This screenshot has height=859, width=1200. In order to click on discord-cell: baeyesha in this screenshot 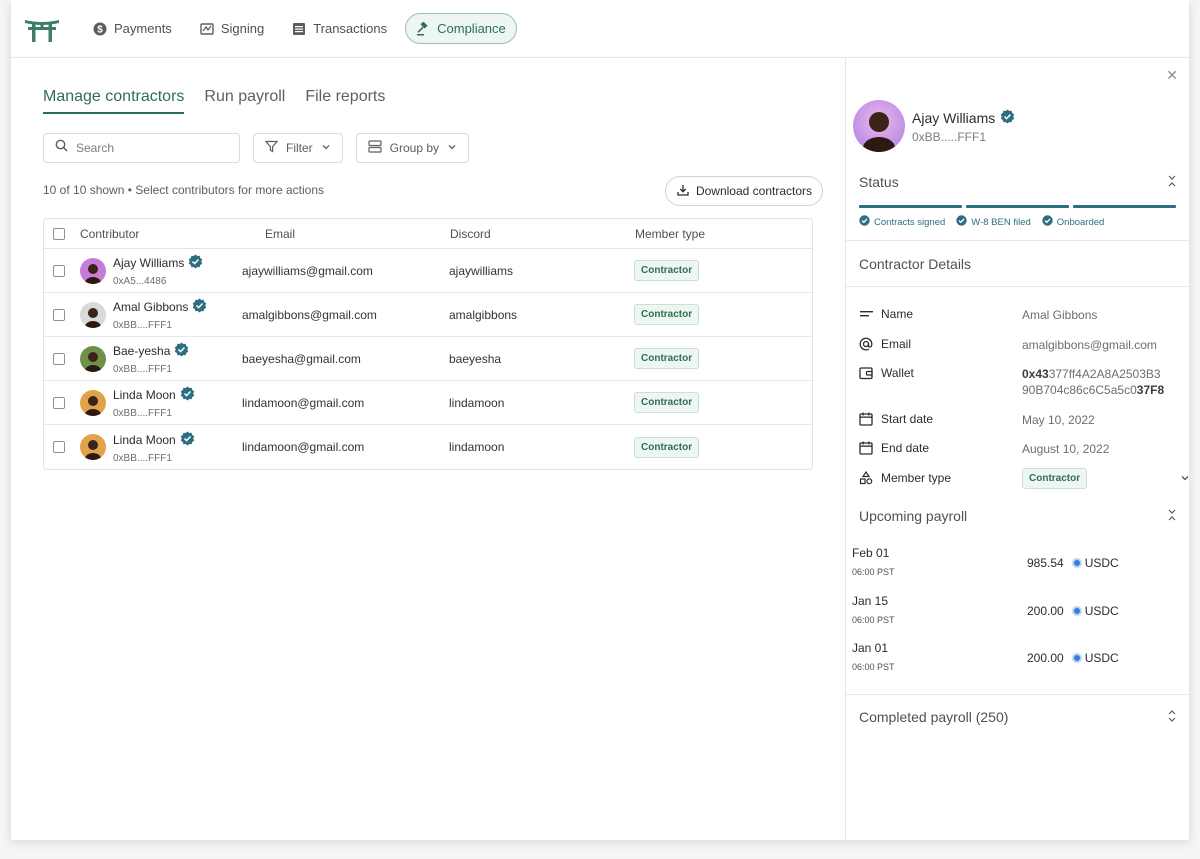, I will do `click(475, 358)`.